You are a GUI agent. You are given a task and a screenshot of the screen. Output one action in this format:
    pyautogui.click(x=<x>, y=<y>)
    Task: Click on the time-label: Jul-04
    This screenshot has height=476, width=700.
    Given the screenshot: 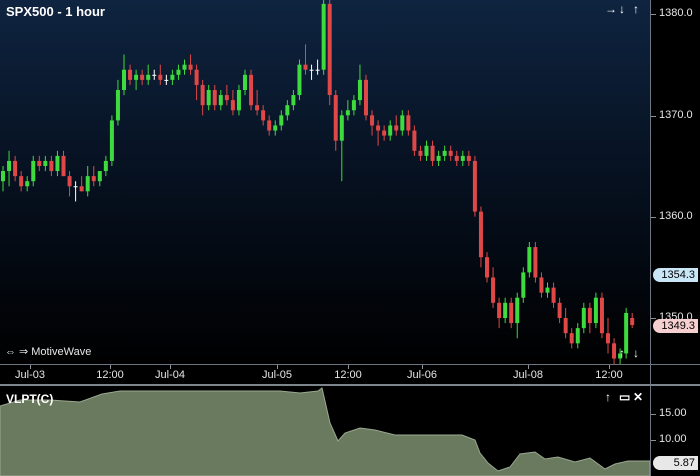 What is the action you would take?
    pyautogui.click(x=170, y=375)
    